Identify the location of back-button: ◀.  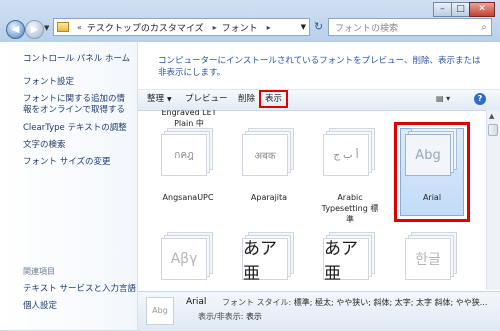
(15, 29).